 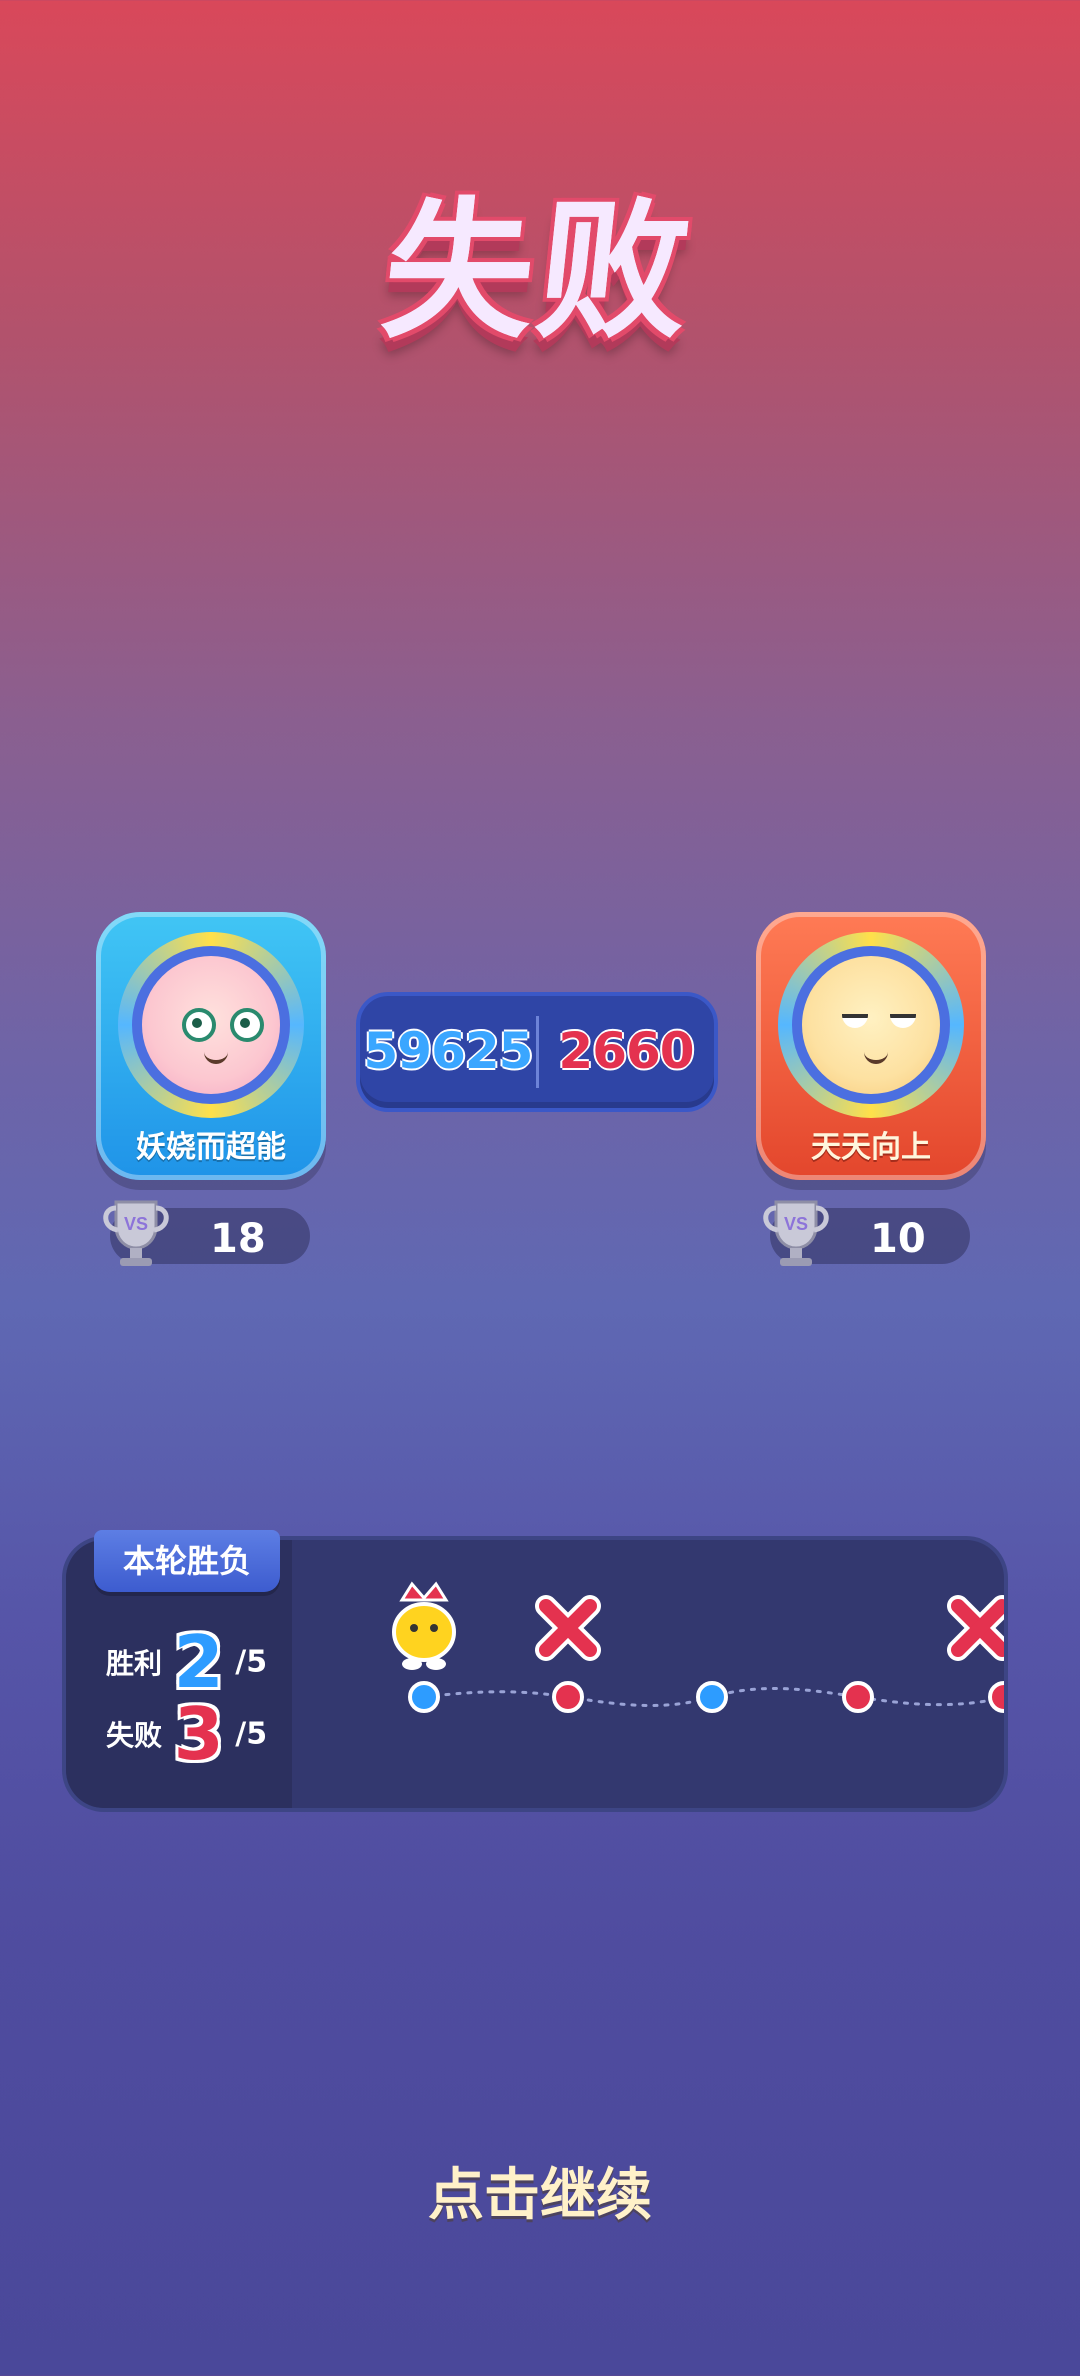 What do you see at coordinates (626, 1051) in the screenshot?
I see `player2-score: 2660` at bounding box center [626, 1051].